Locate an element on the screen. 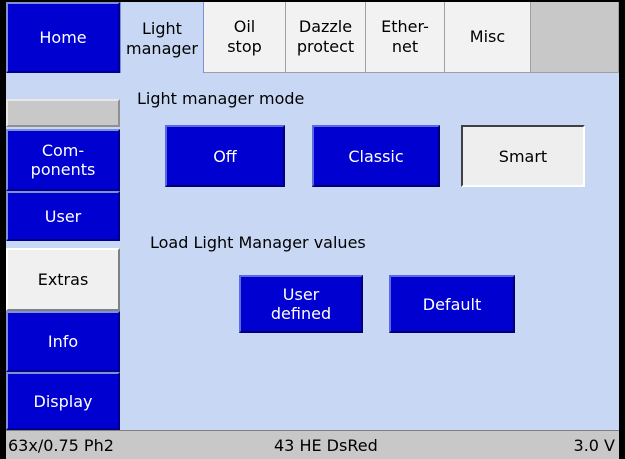 This screenshot has width=625, height=459. sidebar-item-info: Info is located at coordinates (63, 341).